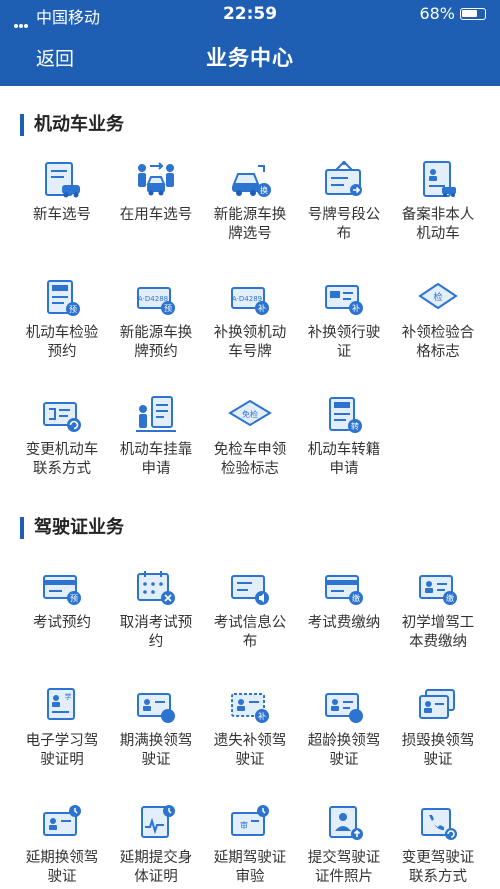 The width and height of the screenshot is (500, 889). I want to click on health-proof-icon, so click(158, 821).